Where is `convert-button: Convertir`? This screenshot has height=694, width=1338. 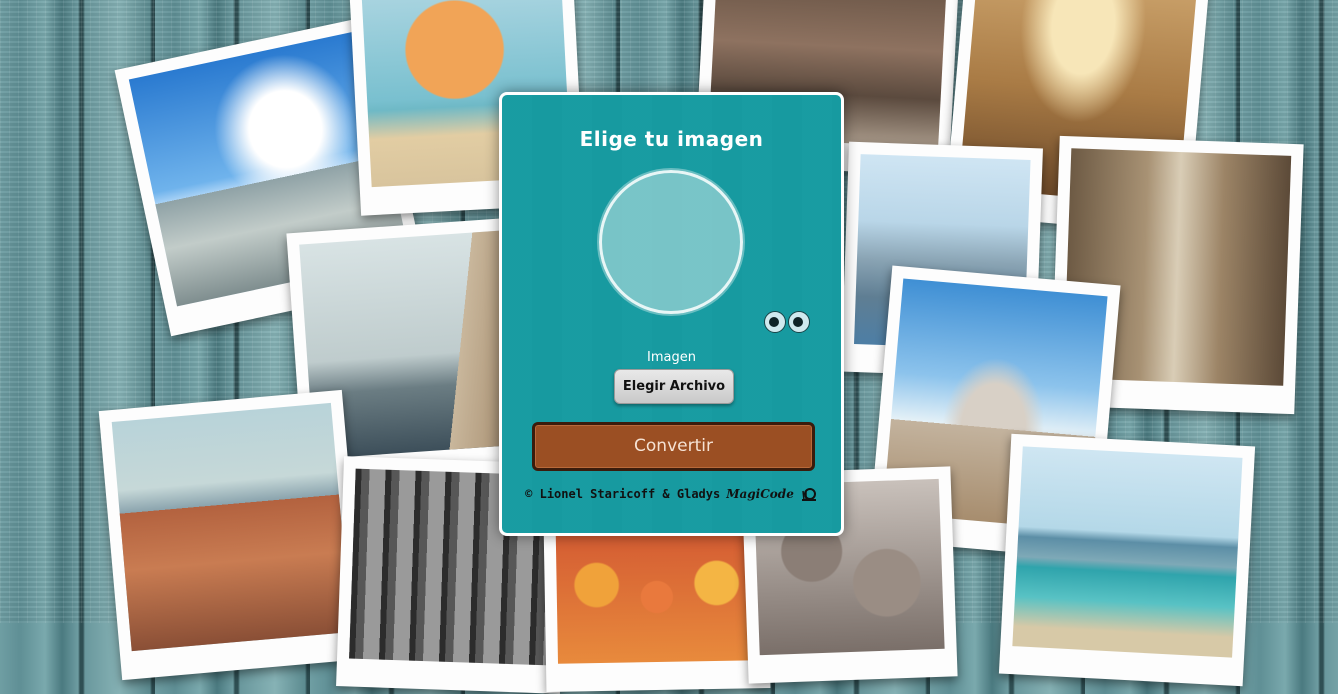 convert-button: Convertir is located at coordinates (673, 446).